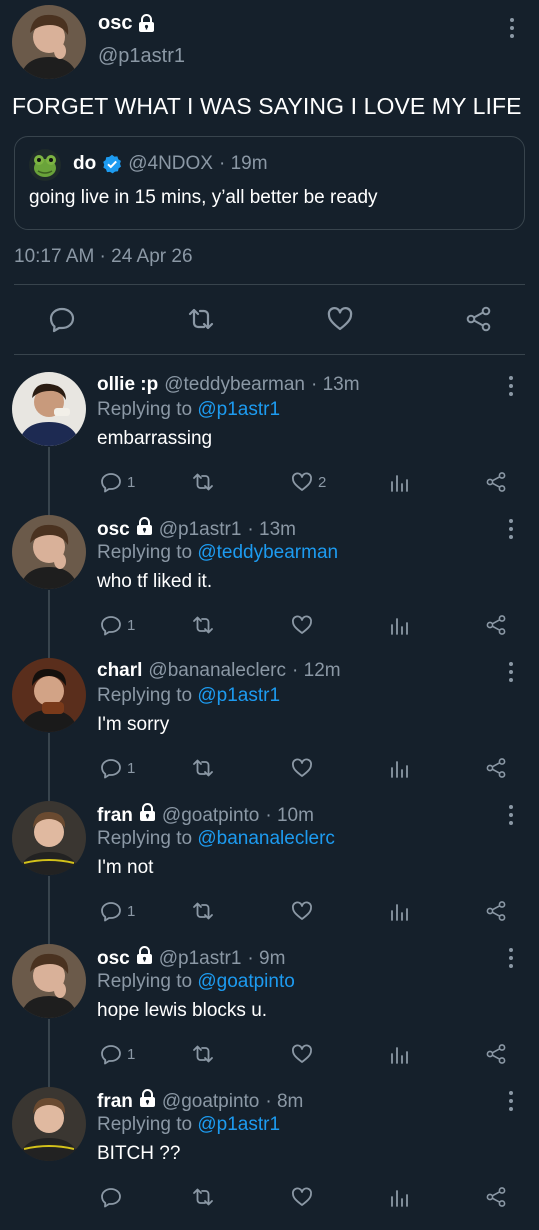  I want to click on tweet-timestamp: 10:17 AM · 24 Apr 26, so click(103, 257).